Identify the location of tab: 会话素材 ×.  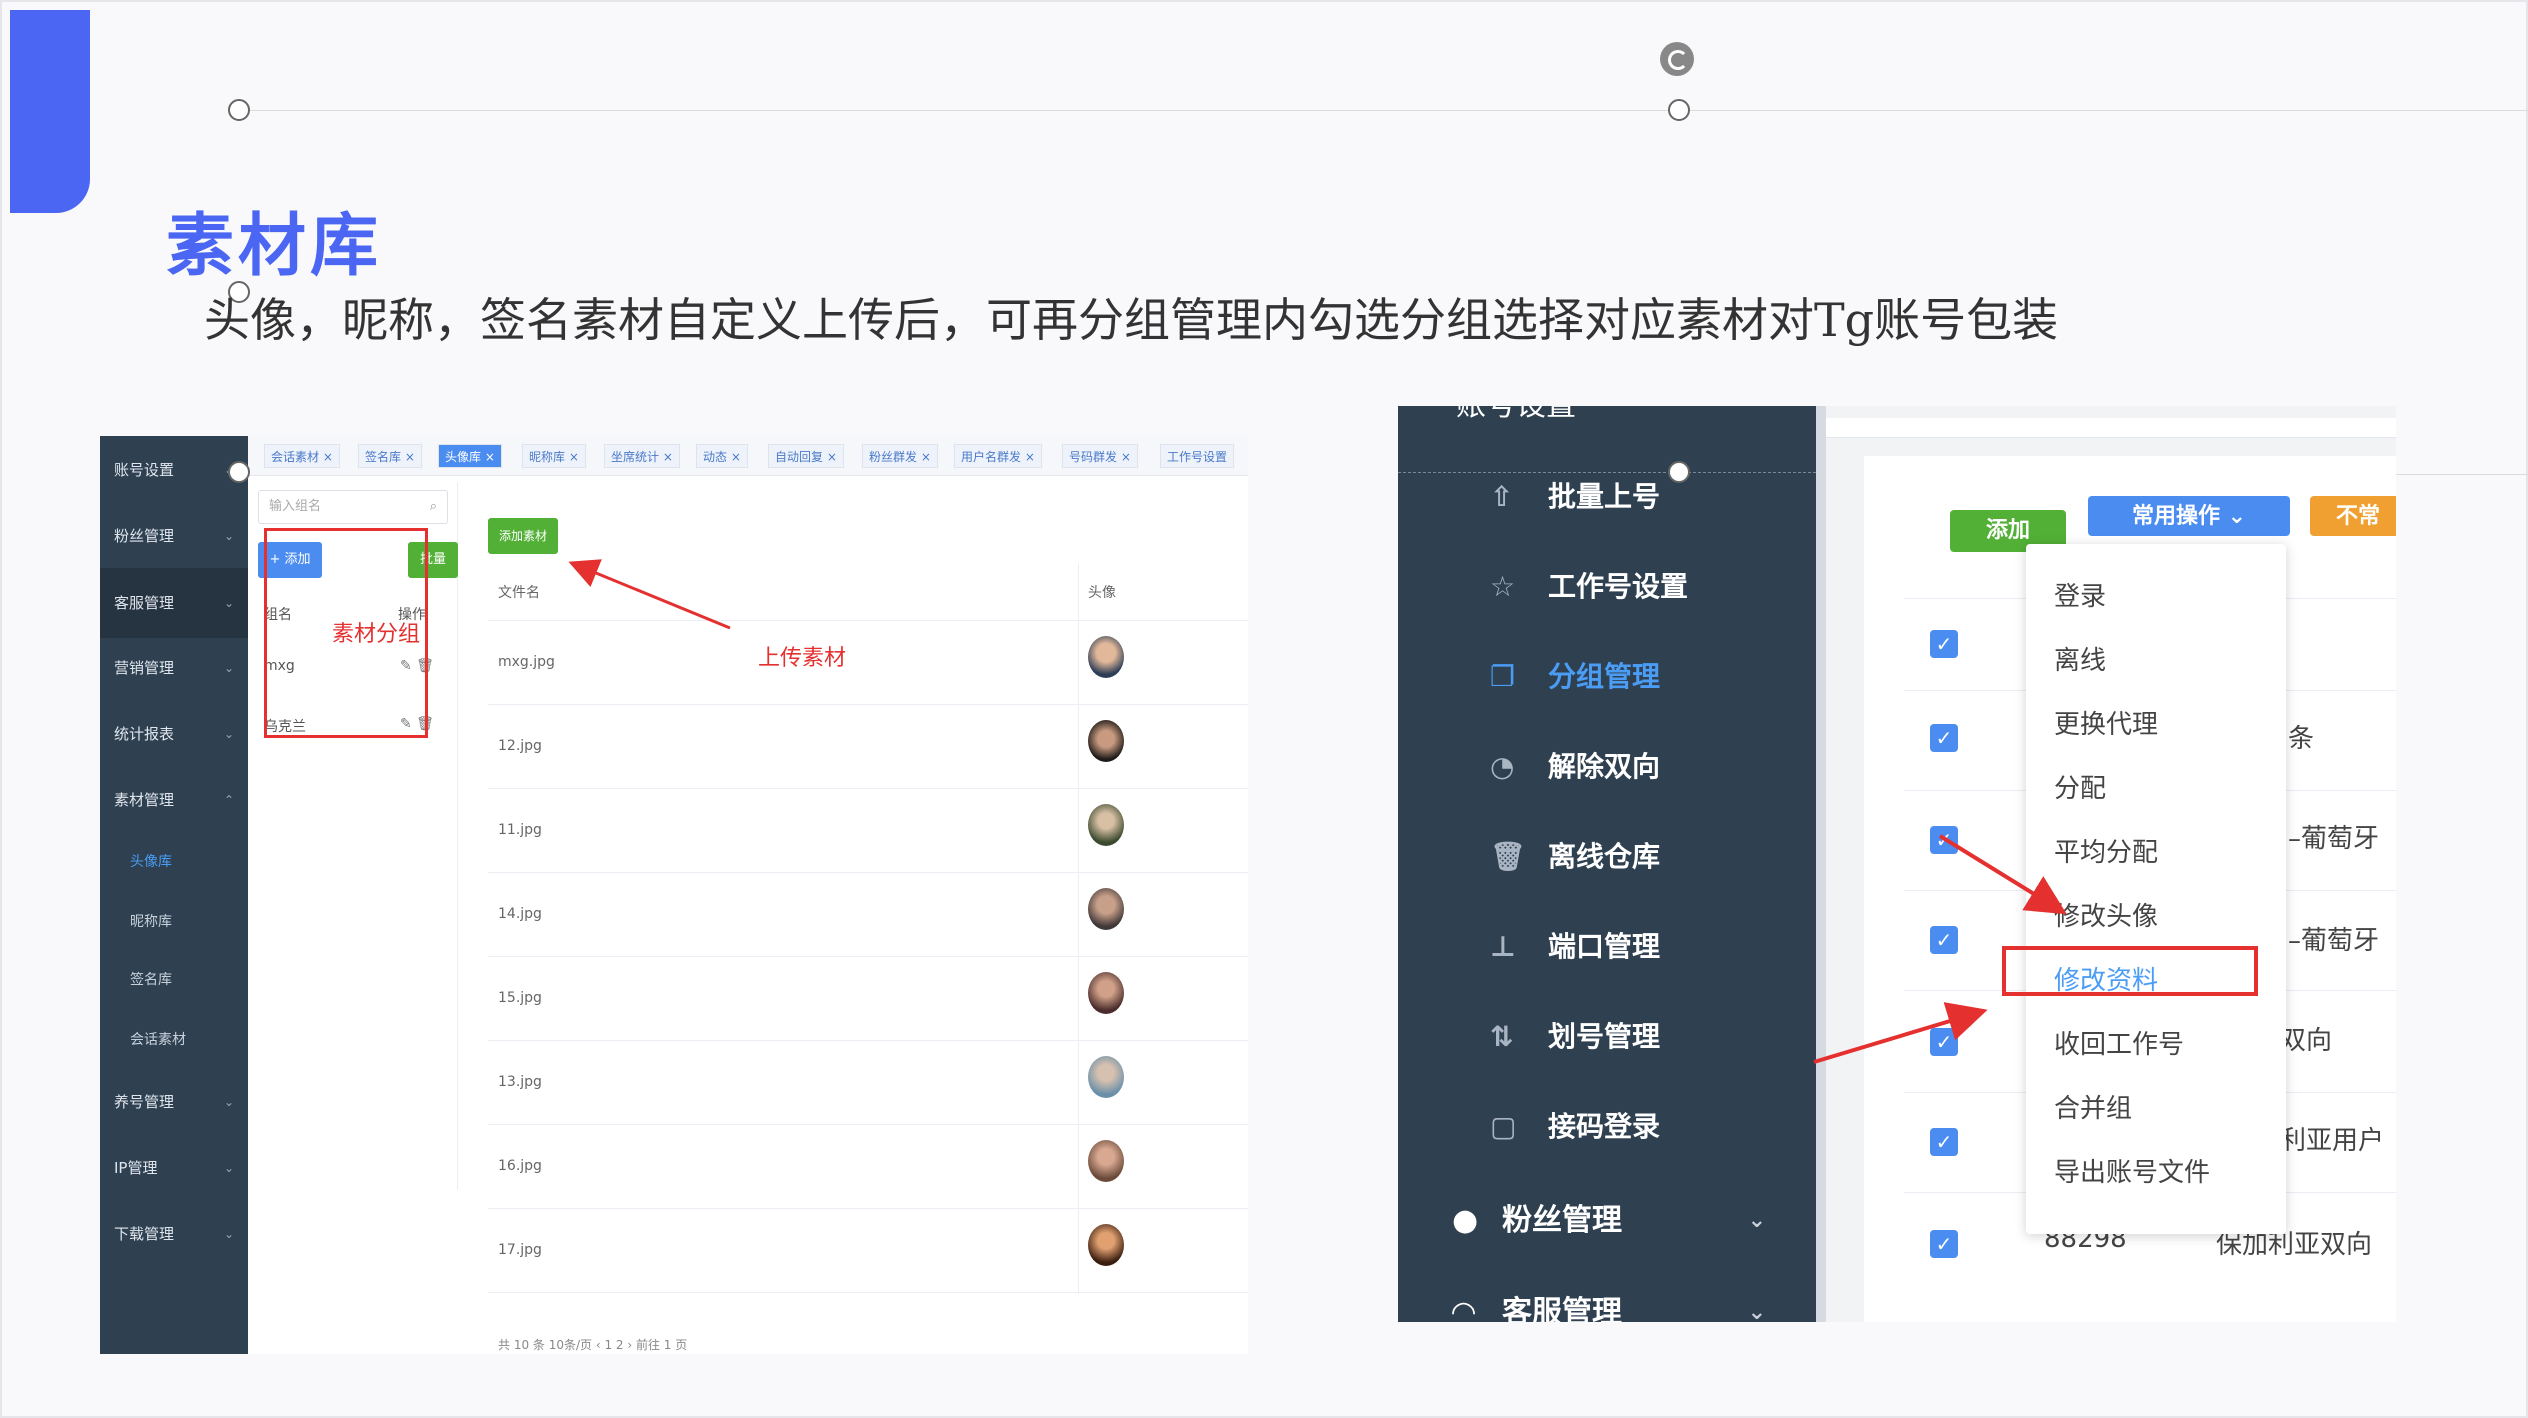
(302, 456).